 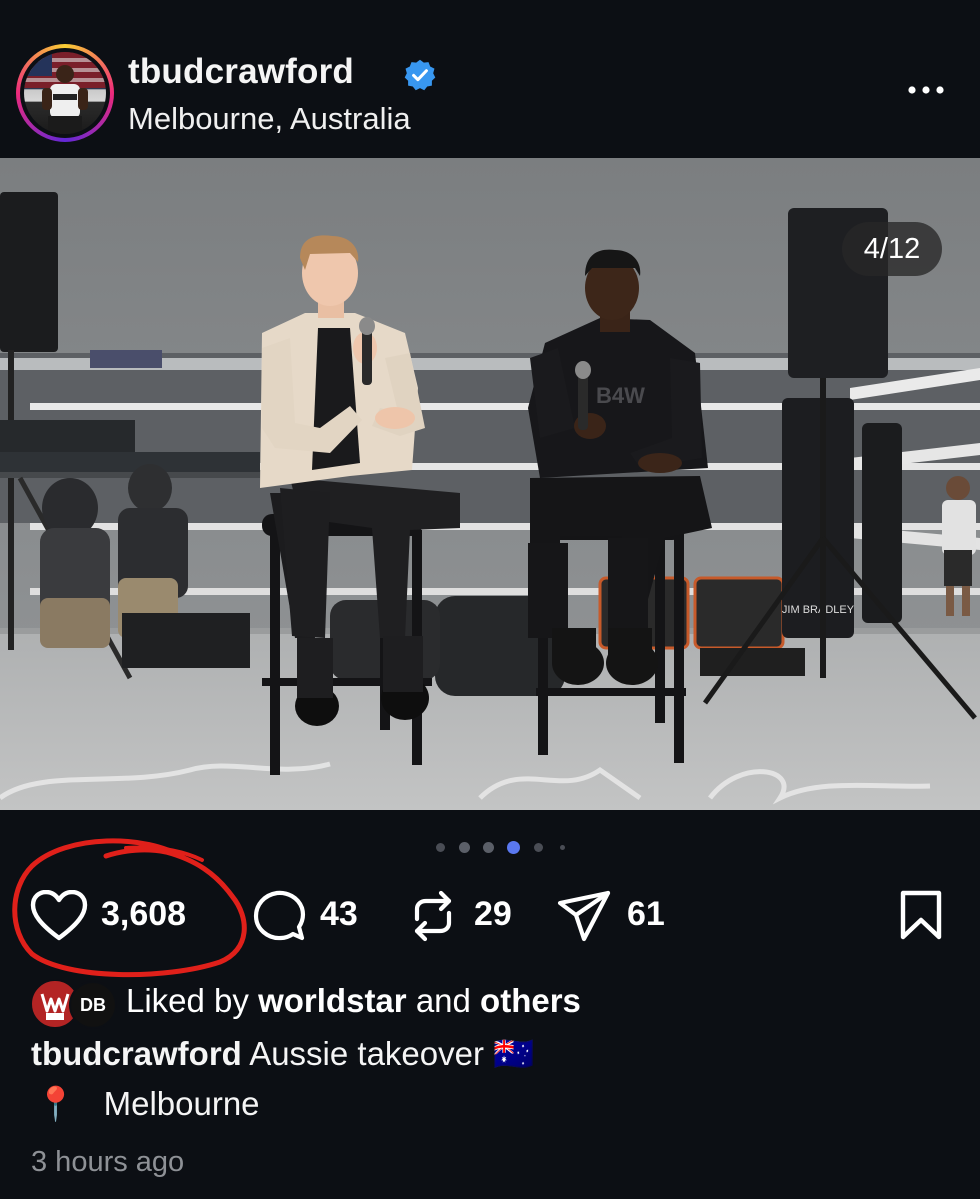 What do you see at coordinates (143, 914) in the screenshot?
I see `like-count: 3,608` at bounding box center [143, 914].